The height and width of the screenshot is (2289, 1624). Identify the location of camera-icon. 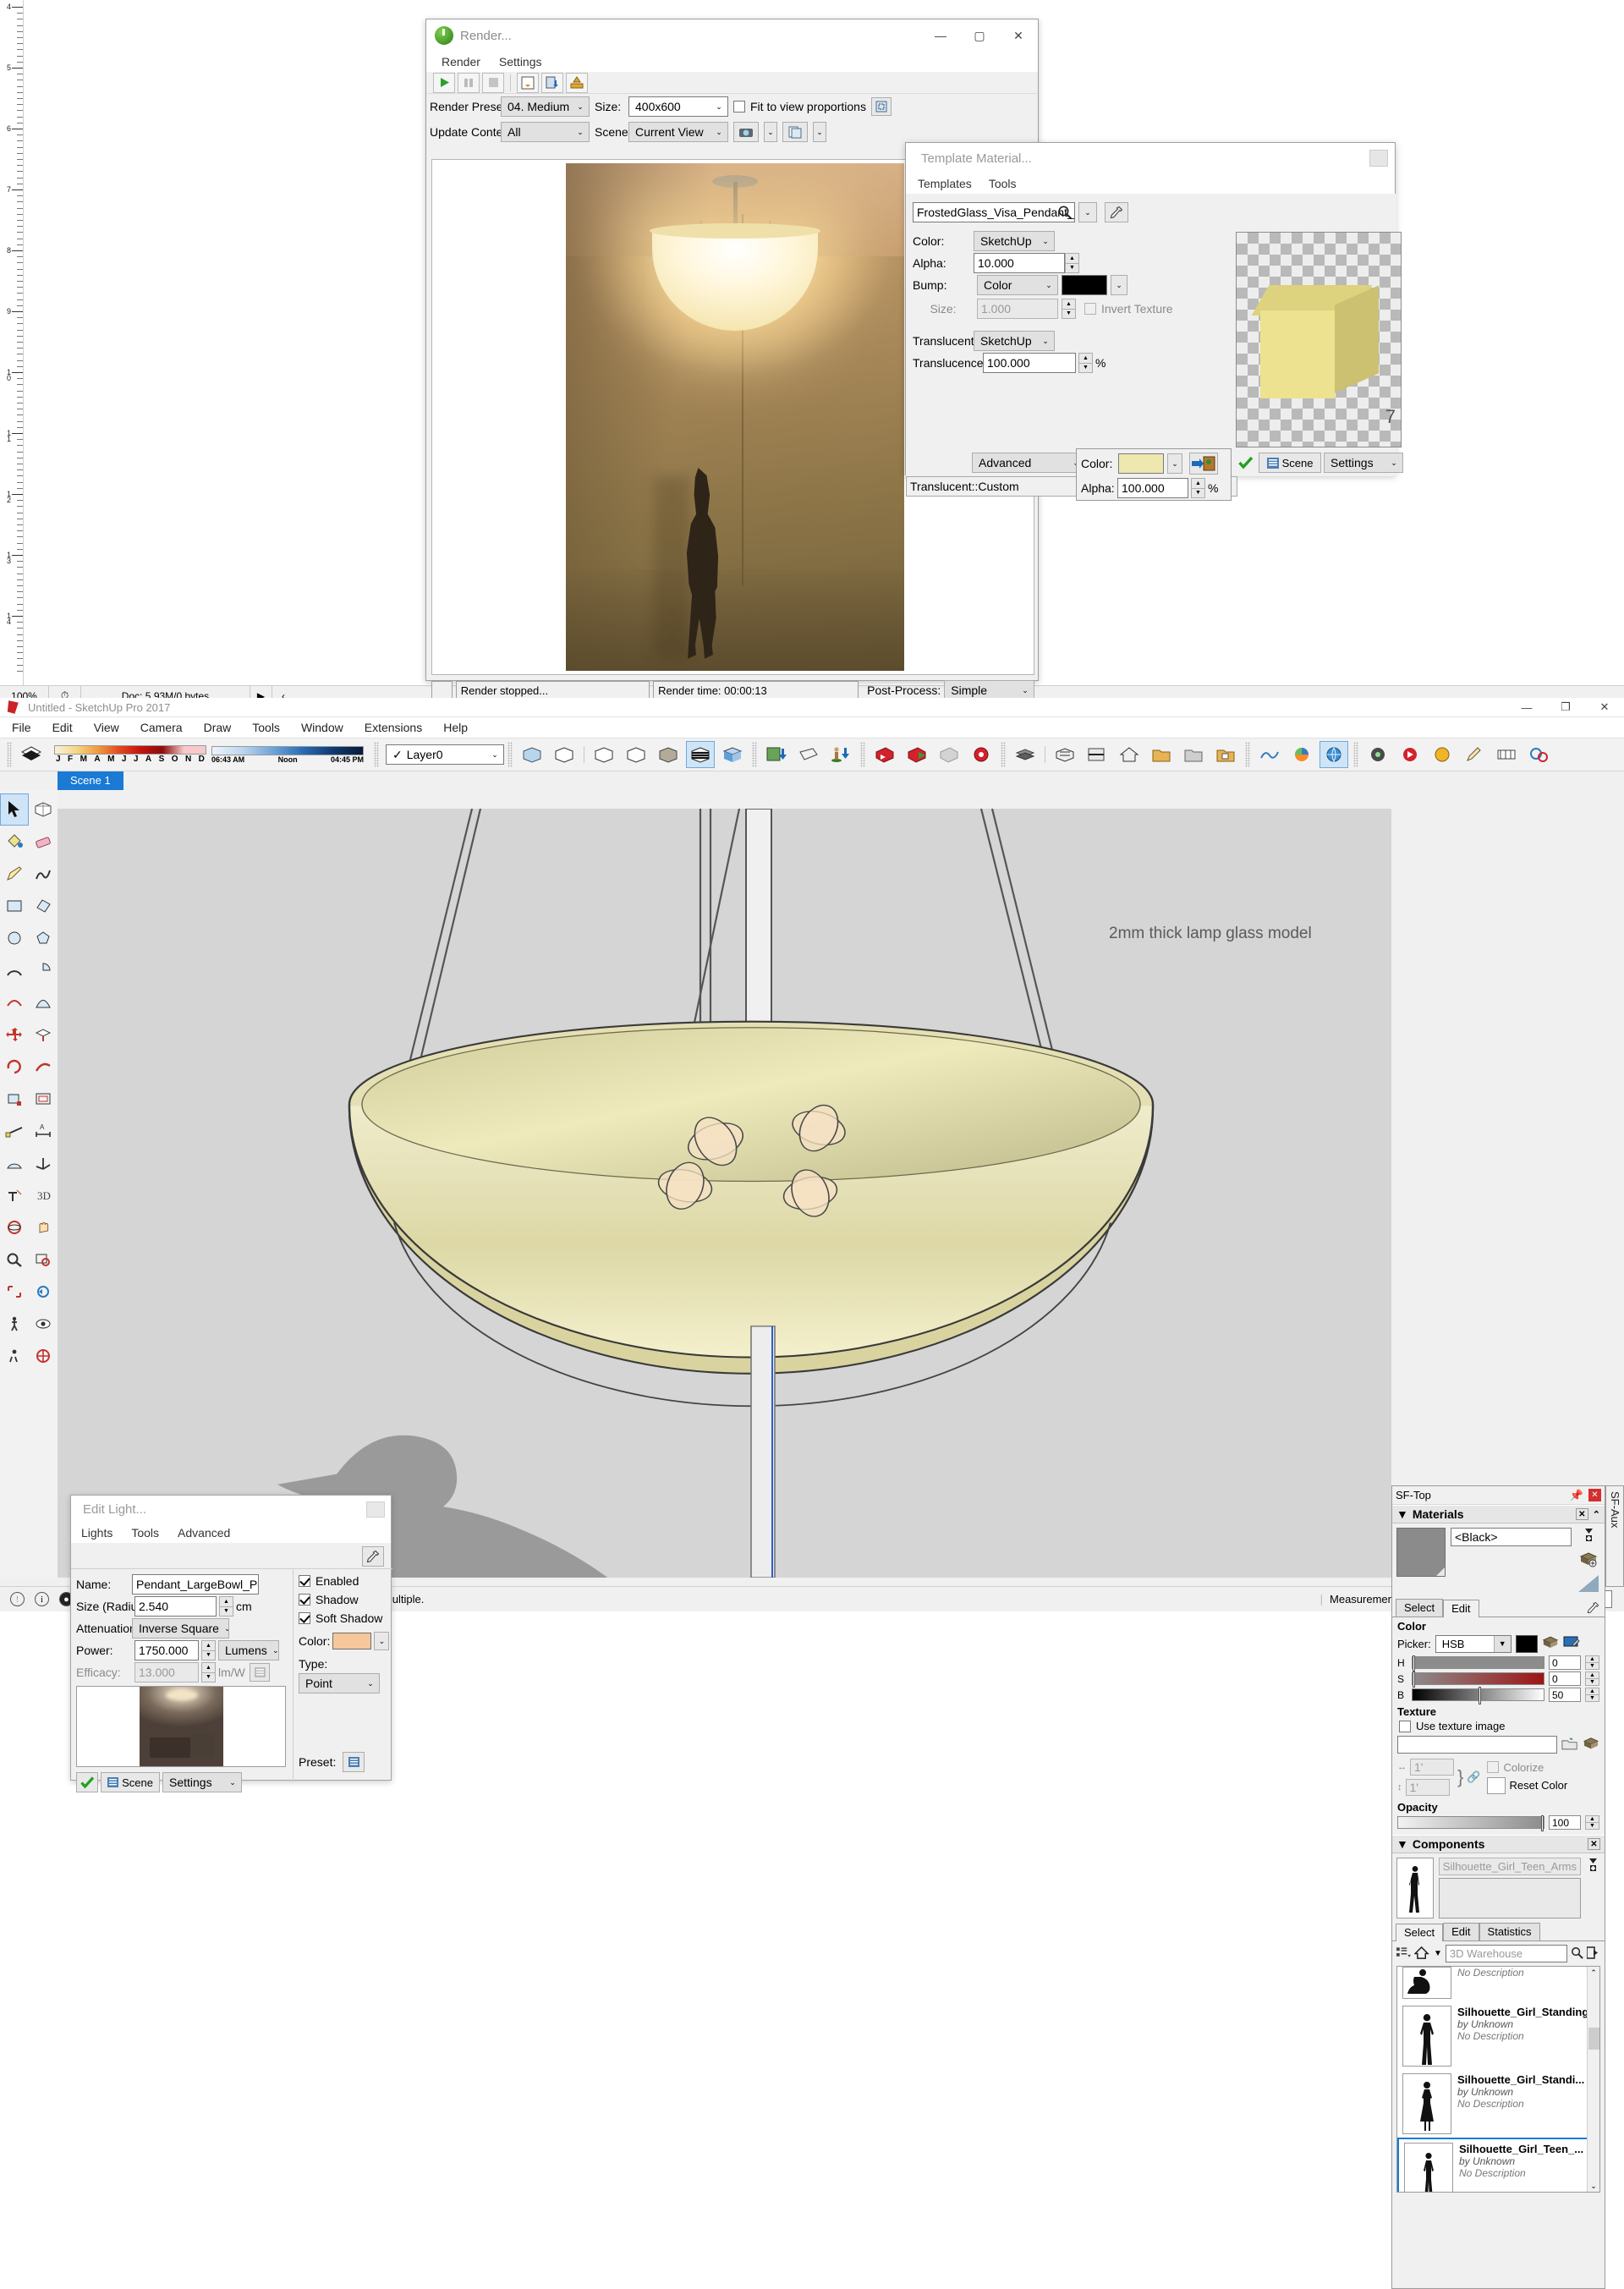
(746, 132).